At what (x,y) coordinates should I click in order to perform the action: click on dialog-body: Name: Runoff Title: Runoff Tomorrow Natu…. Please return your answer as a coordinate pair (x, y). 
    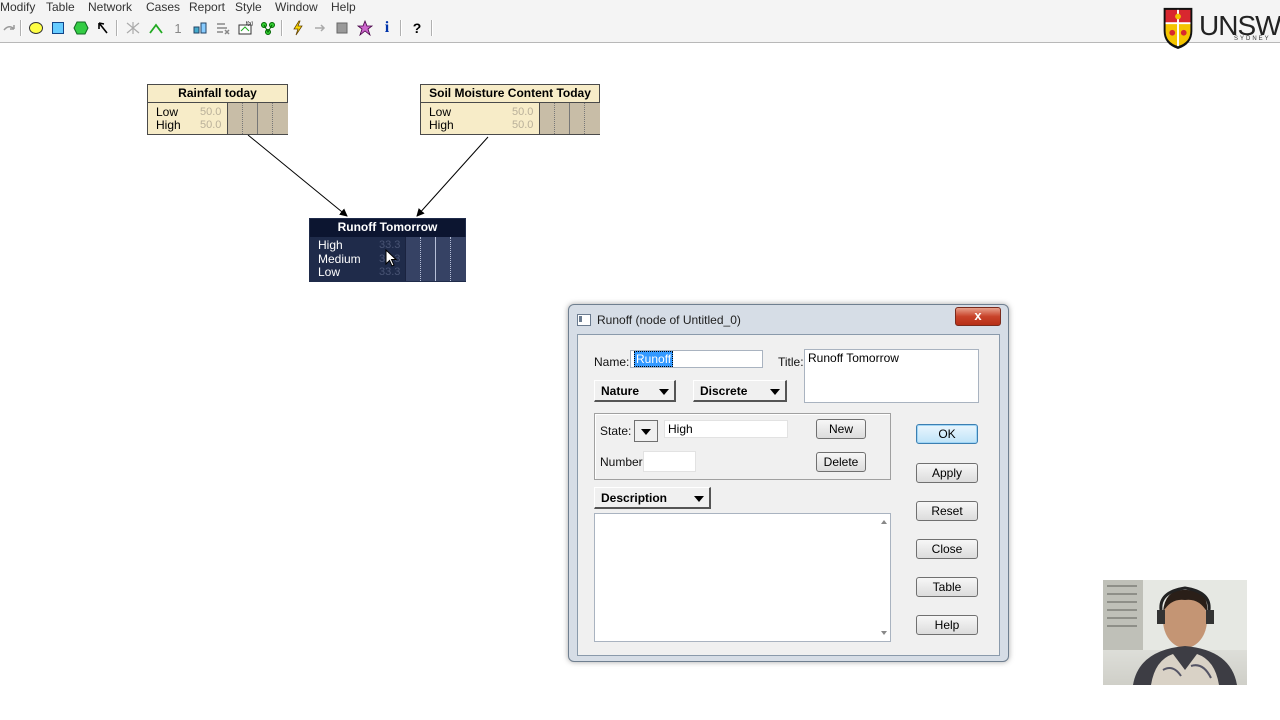
    Looking at the image, I should click on (788, 495).